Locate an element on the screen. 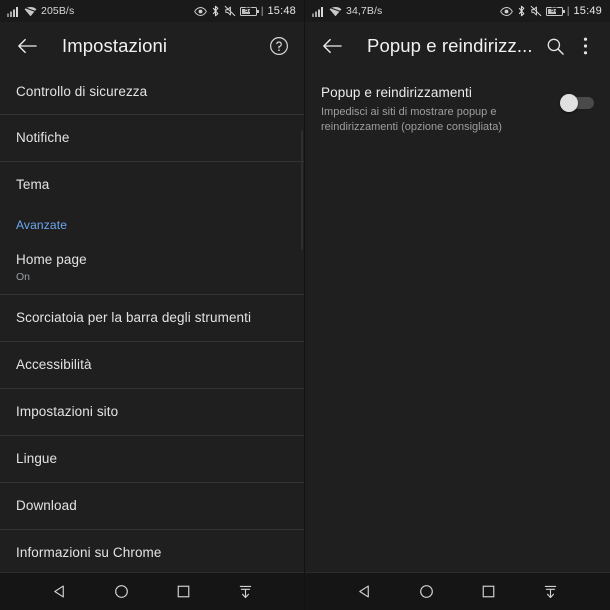 This screenshot has height=610, width=610. list-item-impostazioni-sito: Impostazioni sito is located at coordinates (152, 412).